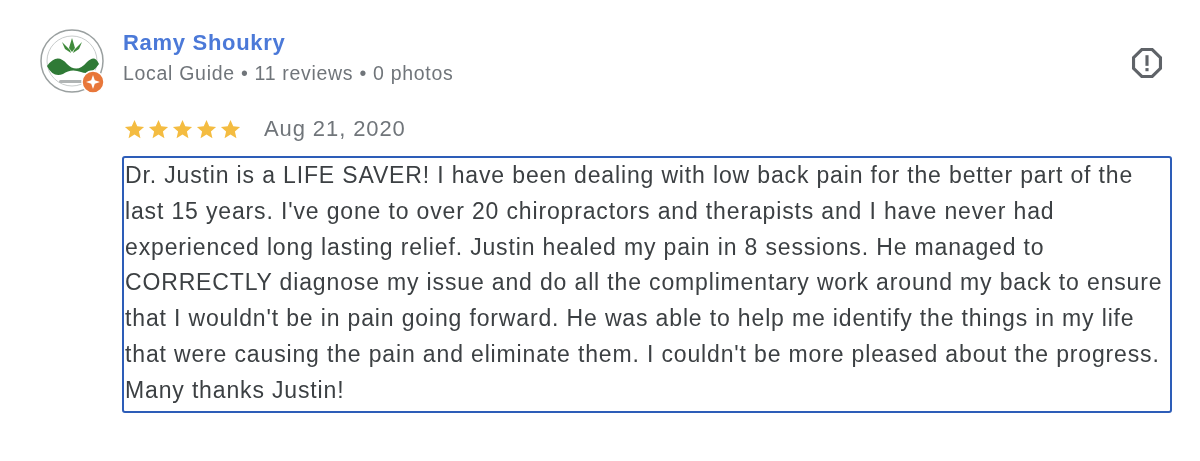 The height and width of the screenshot is (461, 1200). Describe the element at coordinates (335, 129) in the screenshot. I see `review-date: Aug 21, 2020` at that location.